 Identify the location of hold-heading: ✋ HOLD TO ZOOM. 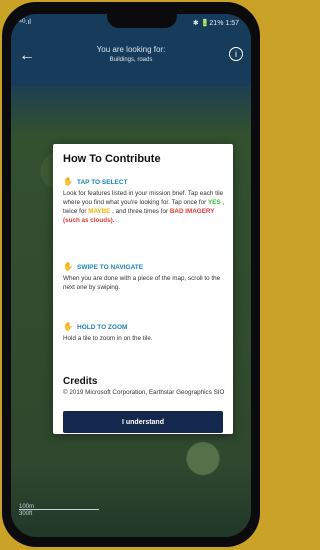
(145, 327).